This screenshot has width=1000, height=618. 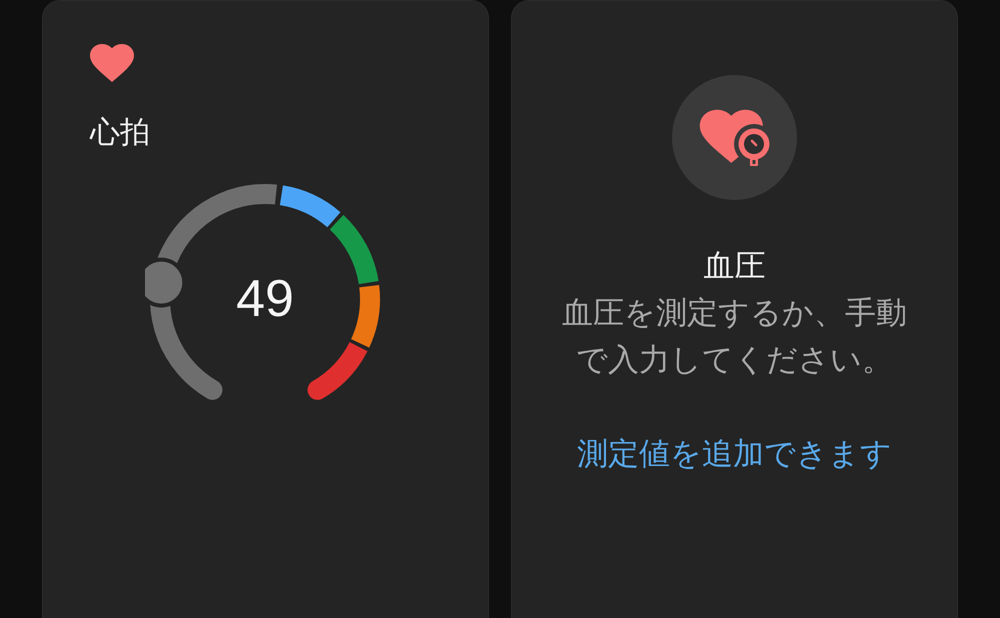 What do you see at coordinates (112, 63) in the screenshot?
I see `heart-icon` at bounding box center [112, 63].